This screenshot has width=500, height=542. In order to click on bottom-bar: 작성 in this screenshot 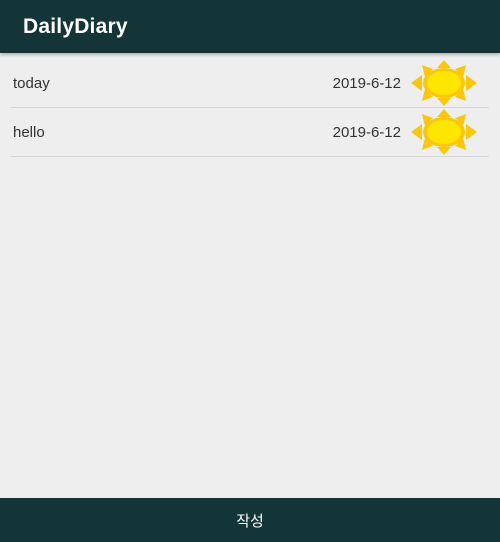, I will do `click(250, 520)`.